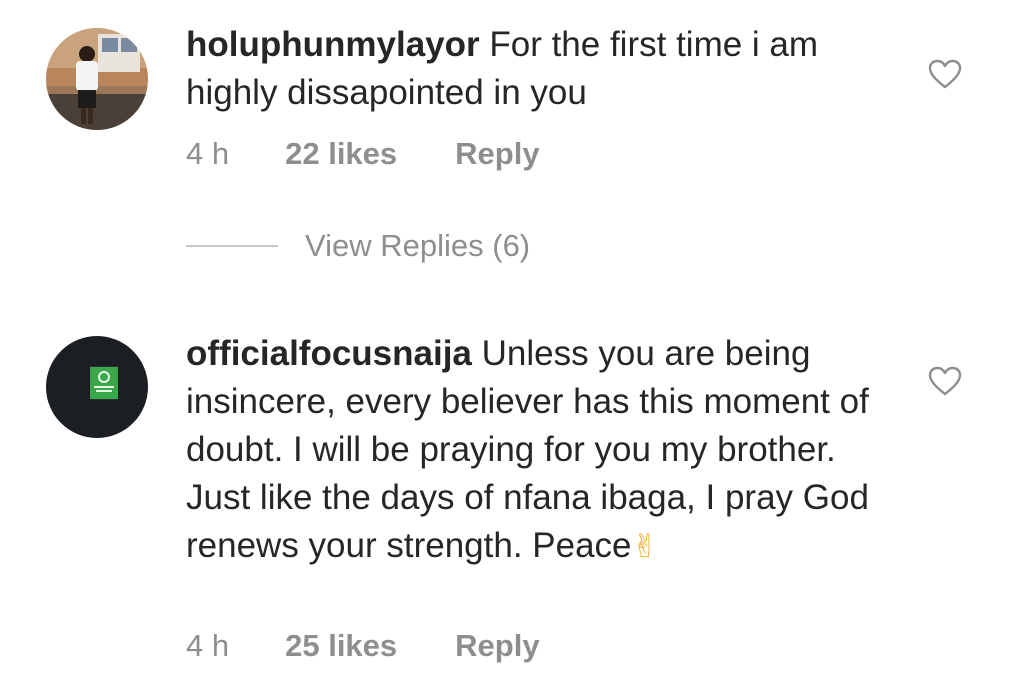  What do you see at coordinates (341, 154) in the screenshot?
I see `comment-likes: 22 likes` at bounding box center [341, 154].